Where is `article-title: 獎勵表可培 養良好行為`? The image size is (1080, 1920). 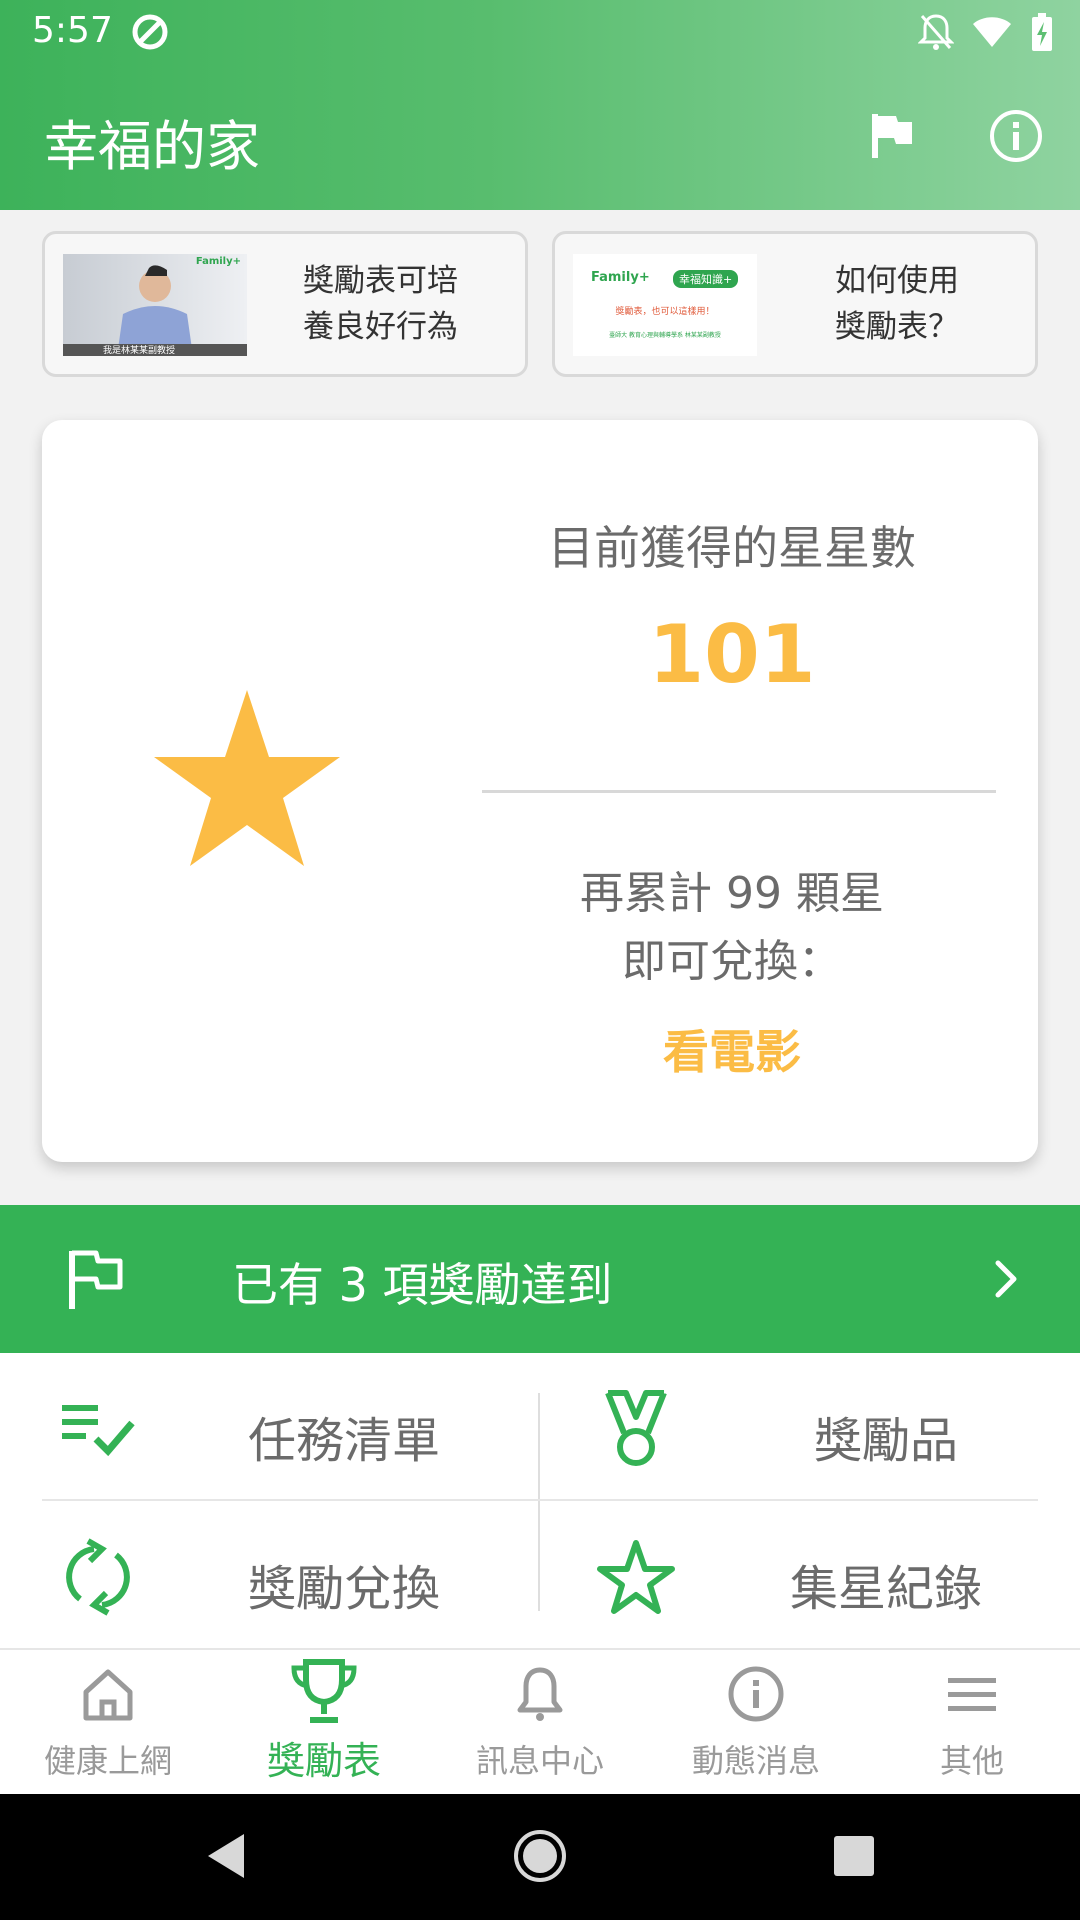
article-title: 獎勵表可培 養良好行為 is located at coordinates (380, 304).